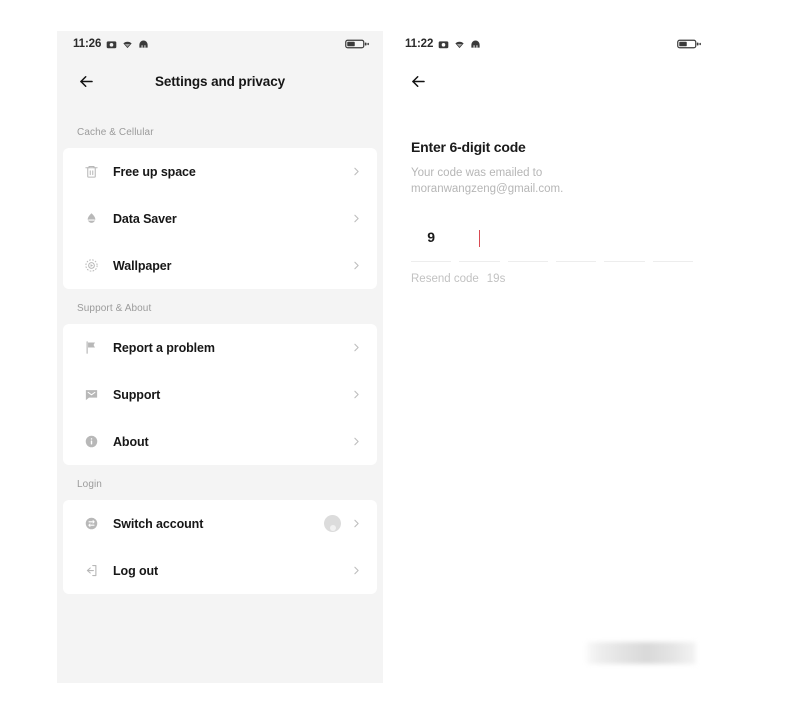 The image size is (794, 701). What do you see at coordinates (419, 44) in the screenshot?
I see `status-bar-clock: 11:22` at bounding box center [419, 44].